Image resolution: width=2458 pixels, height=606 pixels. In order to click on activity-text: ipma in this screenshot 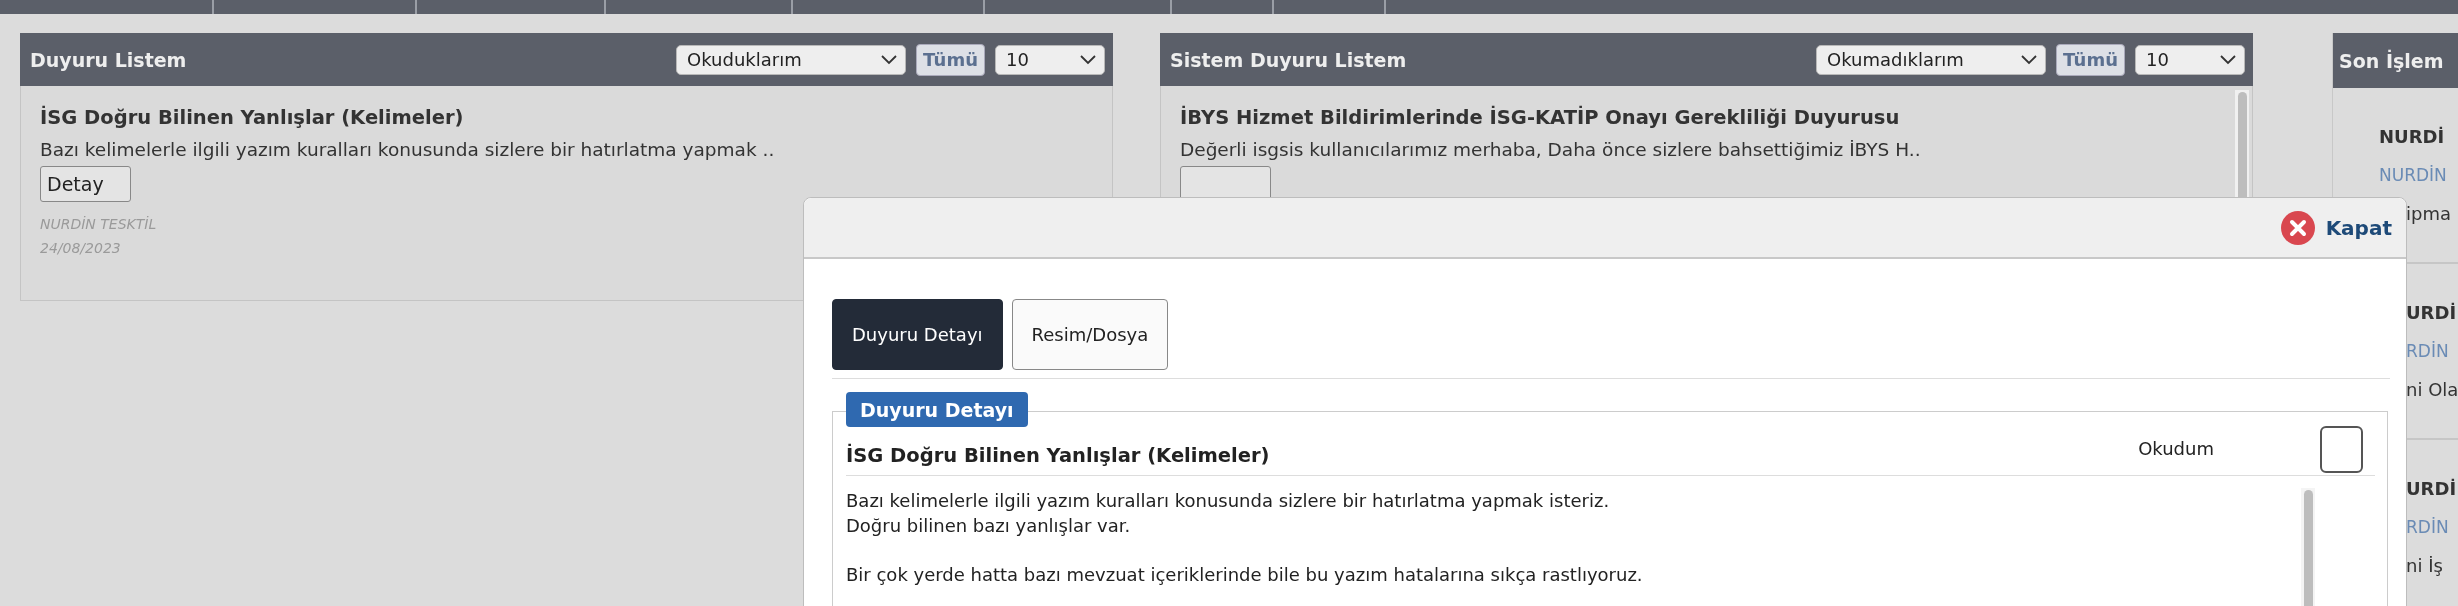, I will do `click(2429, 213)`.